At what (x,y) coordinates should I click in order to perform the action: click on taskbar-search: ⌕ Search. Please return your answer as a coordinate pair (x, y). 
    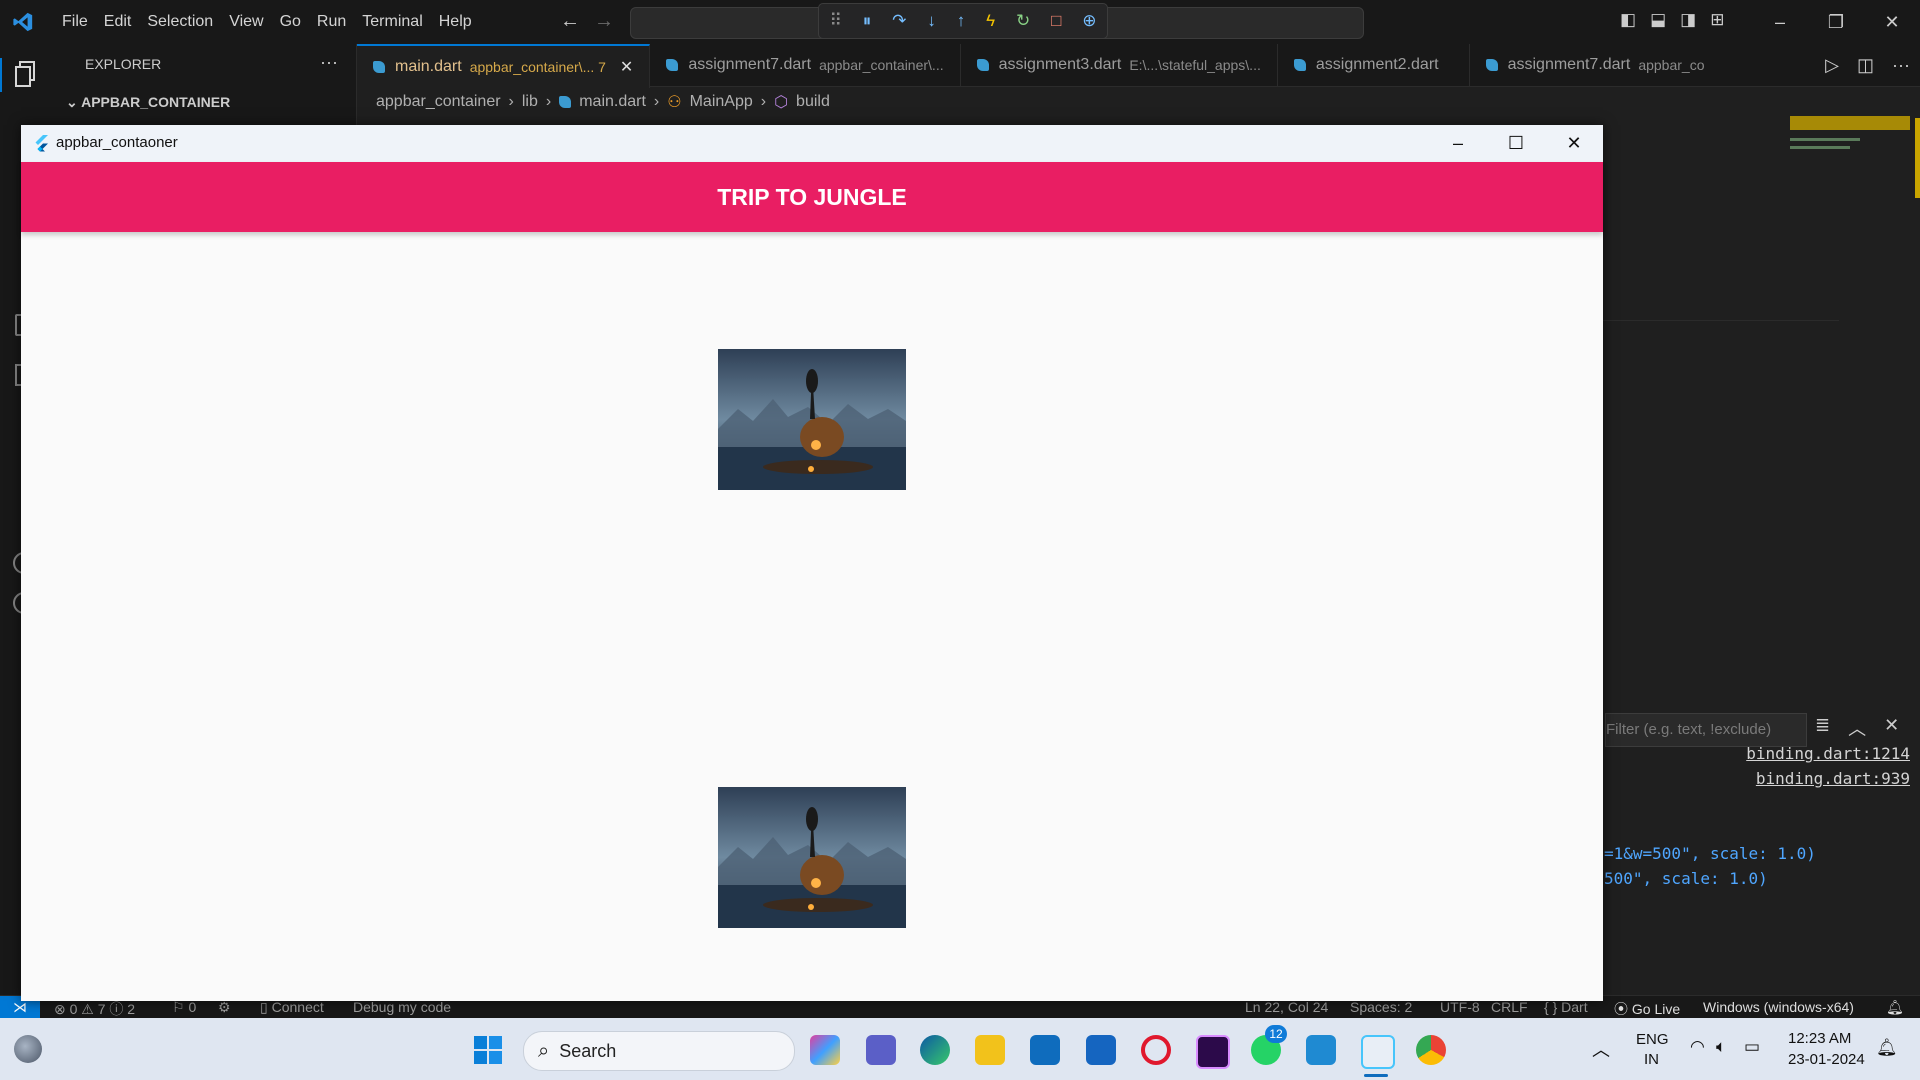
    Looking at the image, I should click on (659, 1051).